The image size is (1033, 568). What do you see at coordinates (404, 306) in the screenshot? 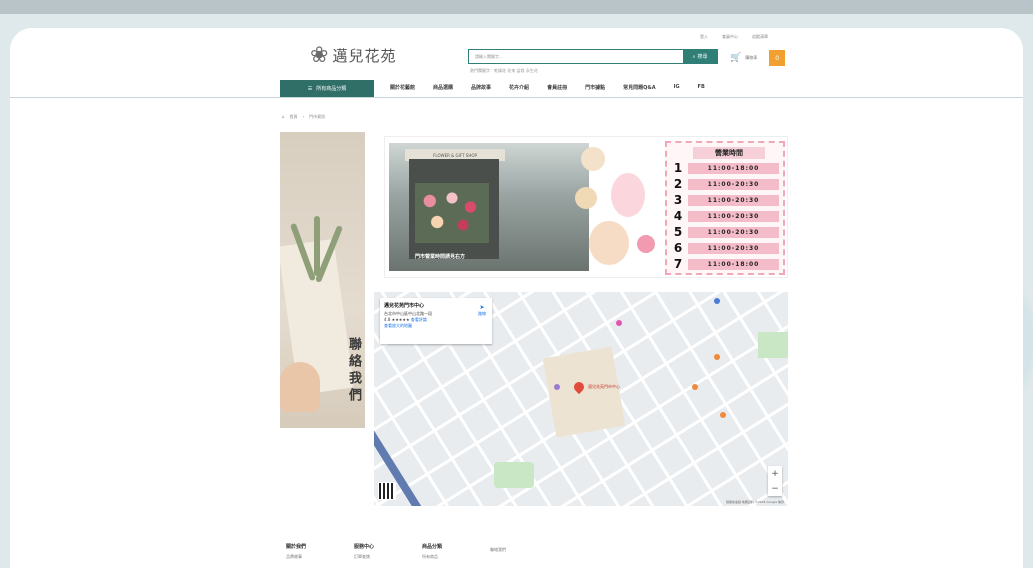
I see `map-place-title: 邁兒花苑門市中心` at bounding box center [404, 306].